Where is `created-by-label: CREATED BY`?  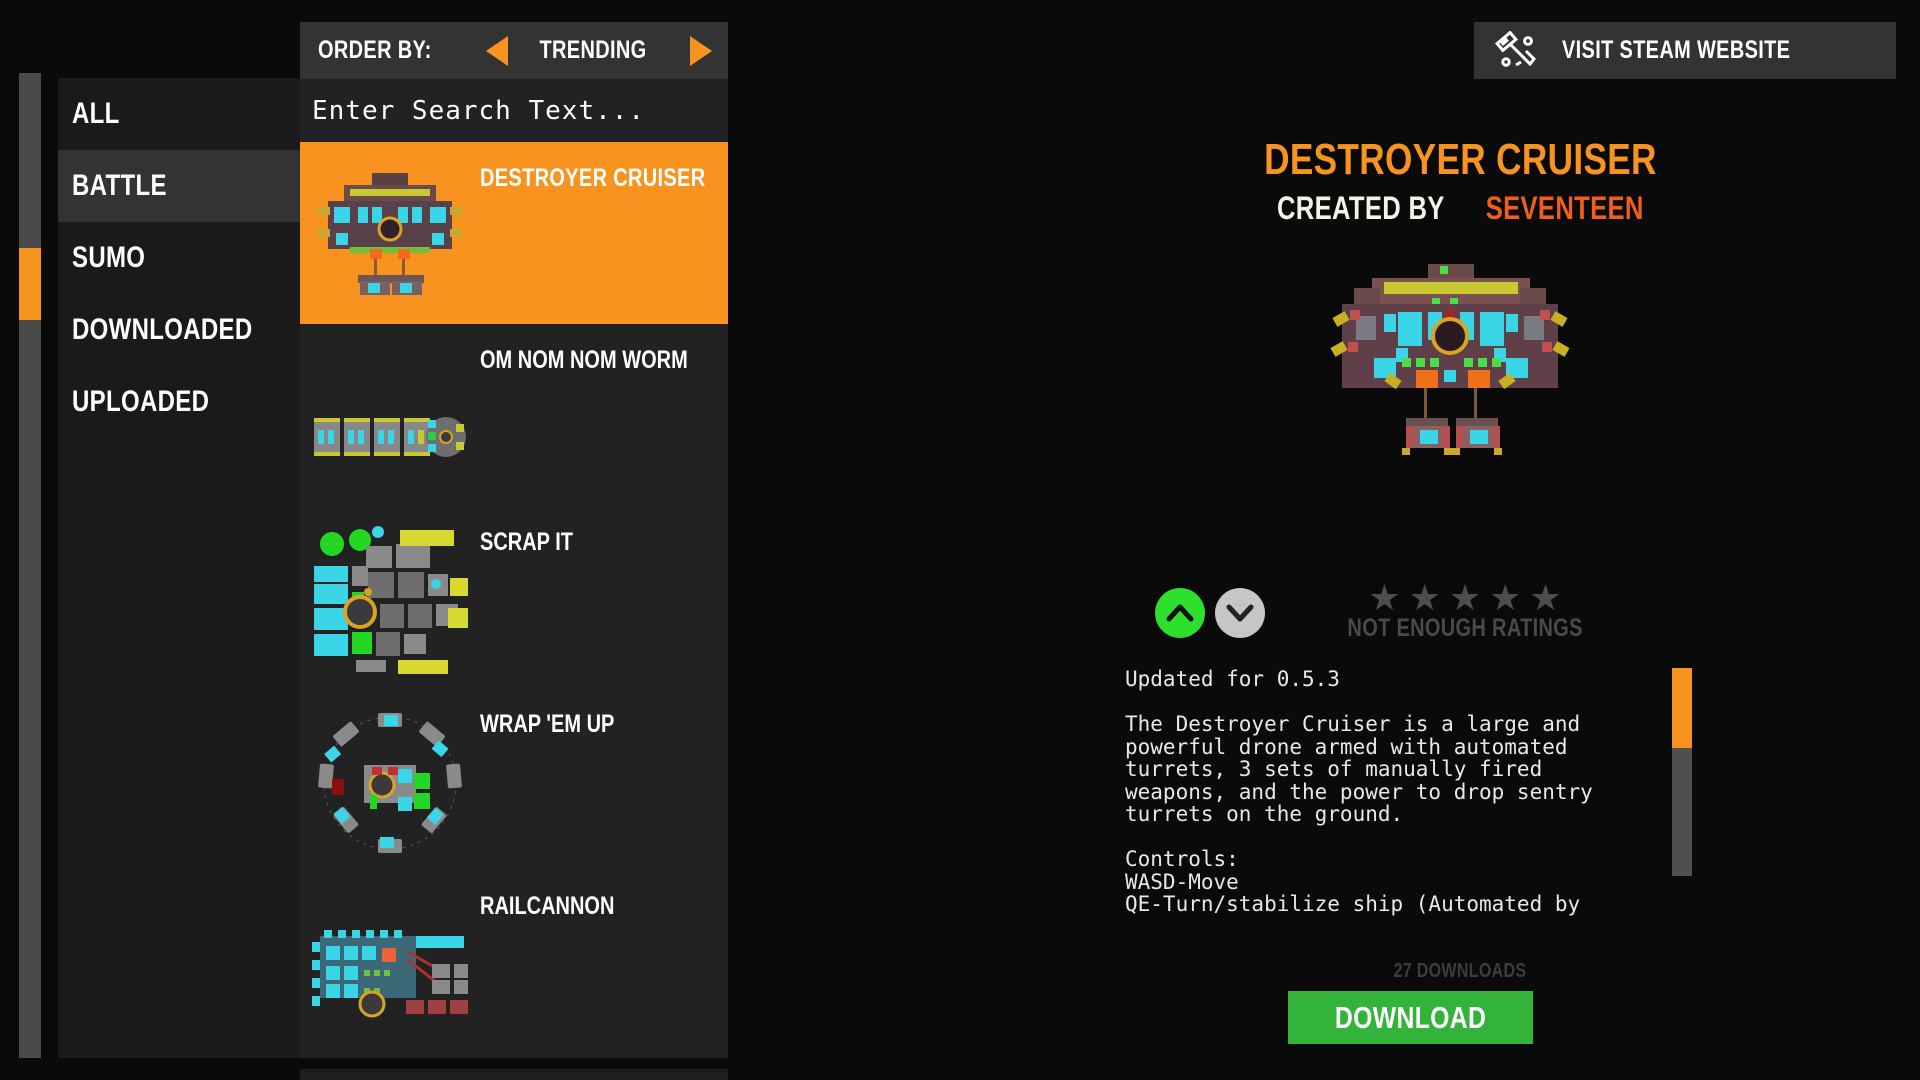
created-by-label: CREATED BY is located at coordinates (1361, 208).